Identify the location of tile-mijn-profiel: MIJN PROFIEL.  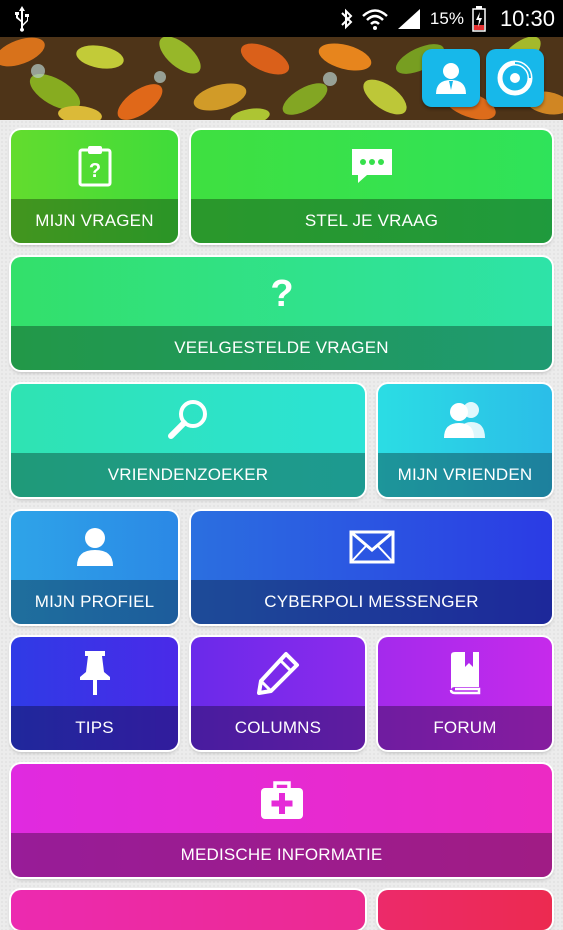
(94, 567).